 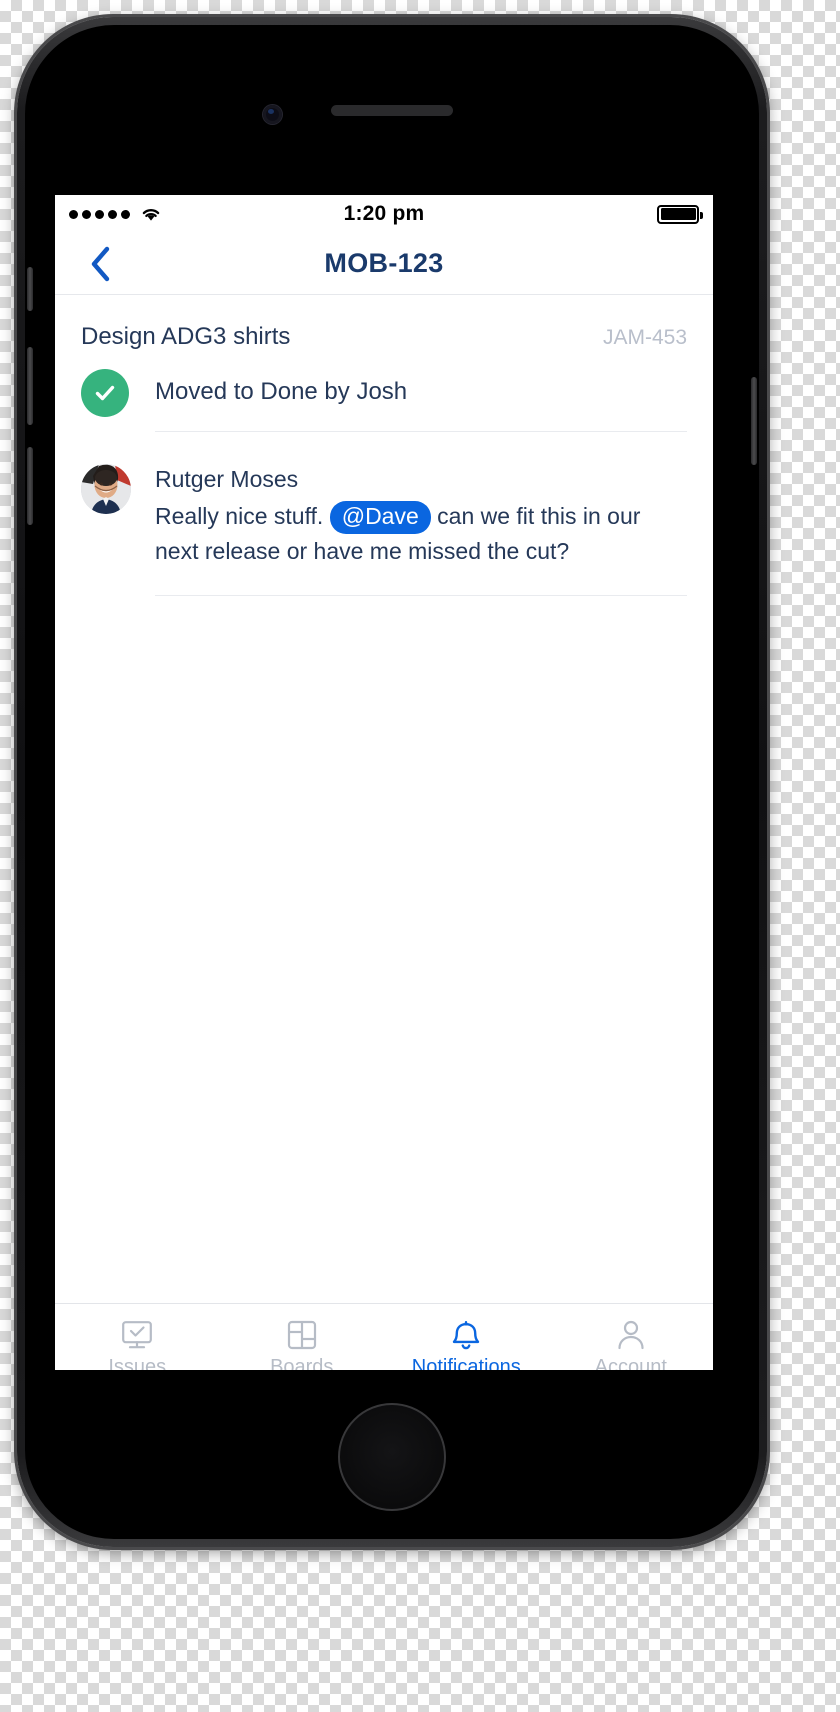 What do you see at coordinates (30, 386) in the screenshot?
I see `volume-up-button` at bounding box center [30, 386].